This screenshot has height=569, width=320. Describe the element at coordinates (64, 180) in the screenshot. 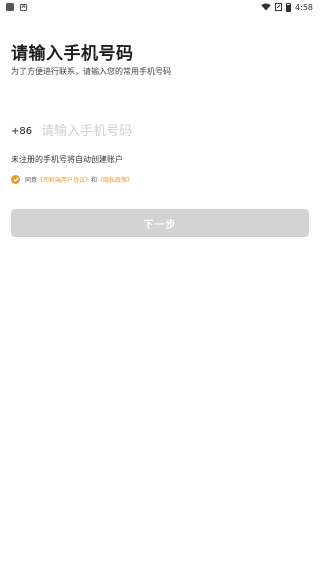

I see `user-agreement-link: 《司机端用户协议》` at that location.